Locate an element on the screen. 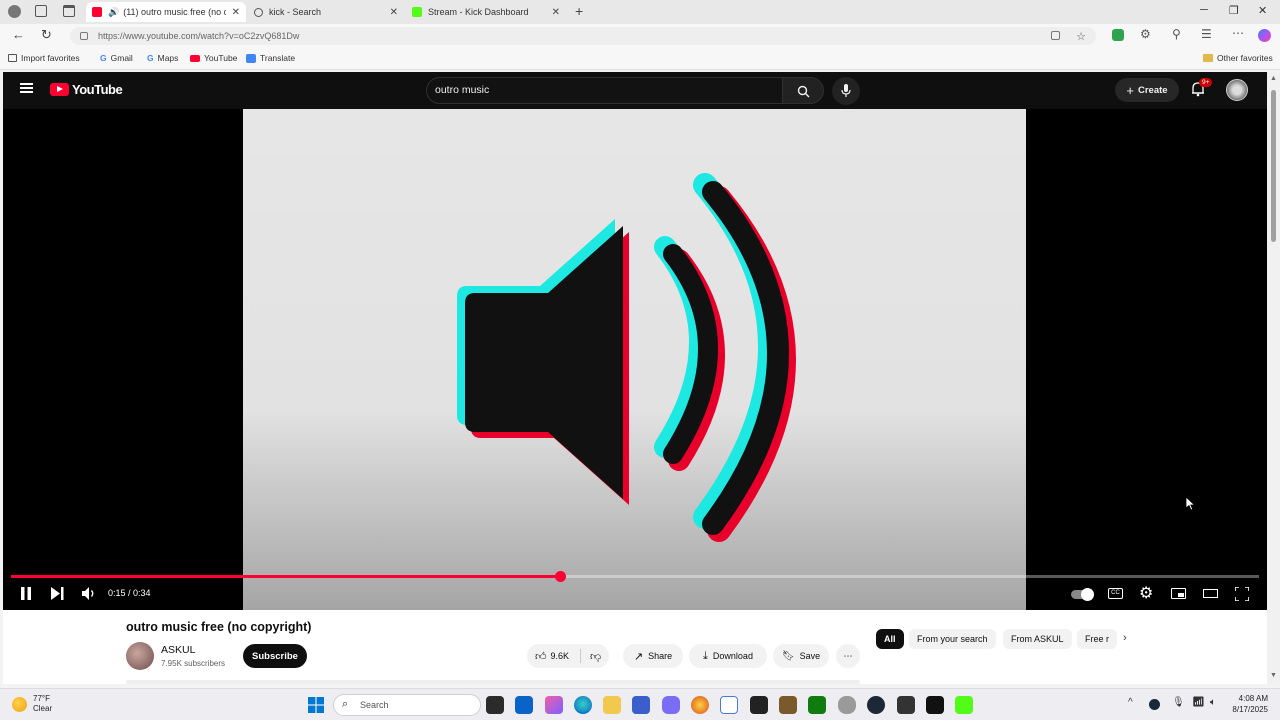 The image size is (1280, 720). description-preview is located at coordinates (493, 682).